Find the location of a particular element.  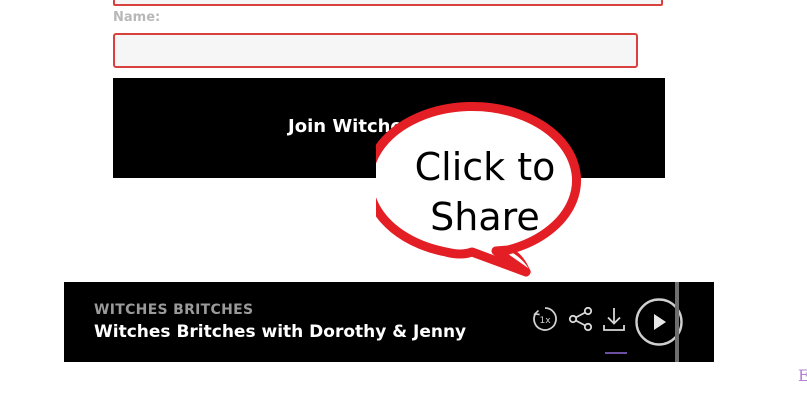

corner-letter: E is located at coordinates (802, 375).